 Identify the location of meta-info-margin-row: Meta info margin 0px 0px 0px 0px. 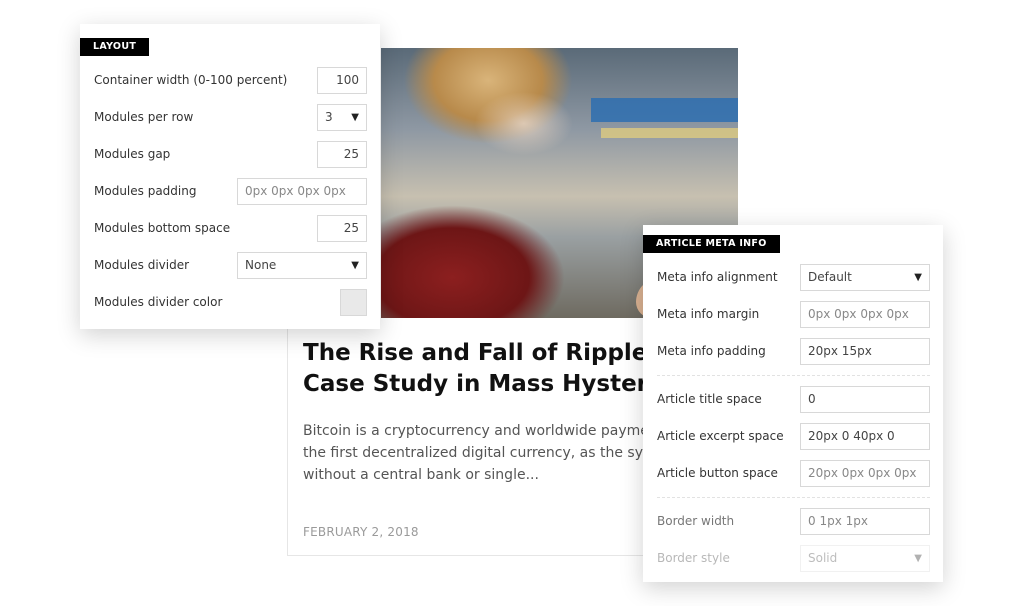
(793, 314).